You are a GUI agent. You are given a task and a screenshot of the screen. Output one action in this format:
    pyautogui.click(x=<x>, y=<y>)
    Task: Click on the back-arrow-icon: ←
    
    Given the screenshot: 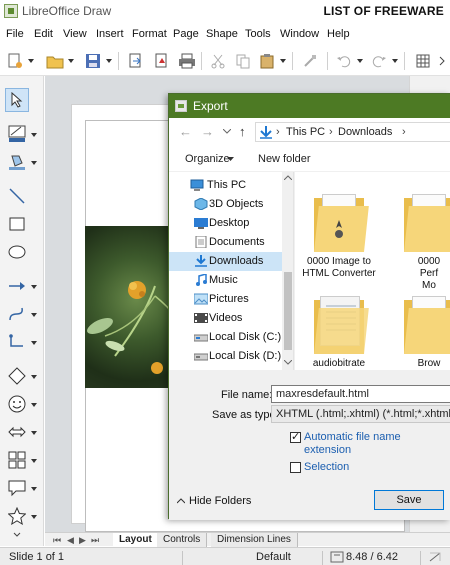 What is the action you would take?
    pyautogui.click(x=185, y=131)
    